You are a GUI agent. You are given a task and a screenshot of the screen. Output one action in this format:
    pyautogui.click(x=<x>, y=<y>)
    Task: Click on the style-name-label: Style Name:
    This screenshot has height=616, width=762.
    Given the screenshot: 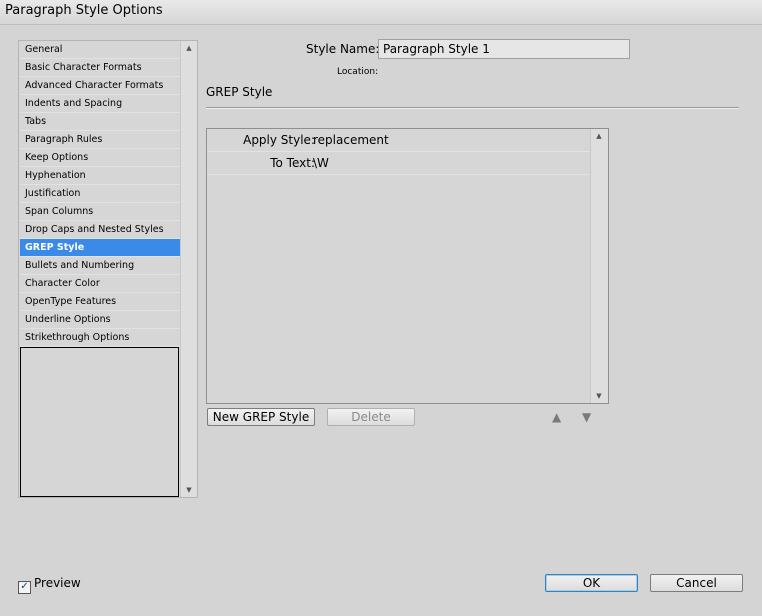 What is the action you would take?
    pyautogui.click(x=343, y=49)
    